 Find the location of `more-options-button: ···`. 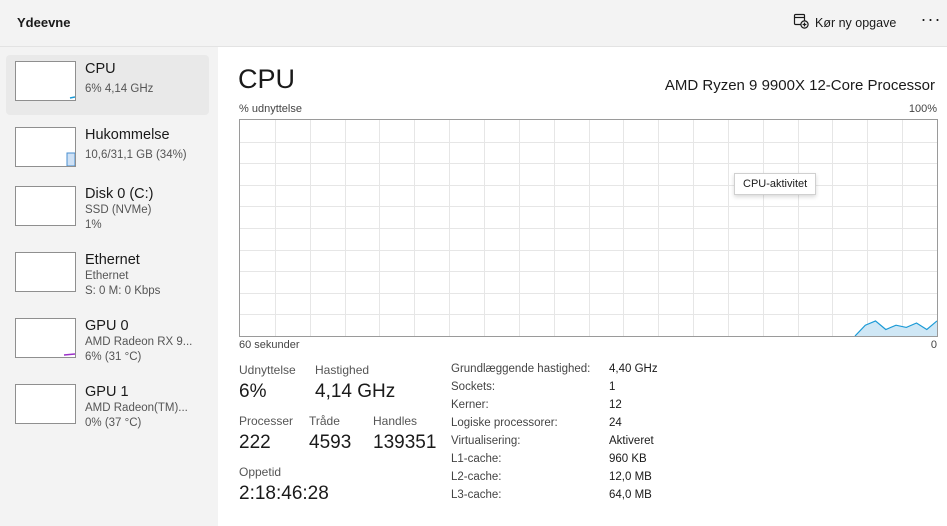

more-options-button: ··· is located at coordinates (931, 22).